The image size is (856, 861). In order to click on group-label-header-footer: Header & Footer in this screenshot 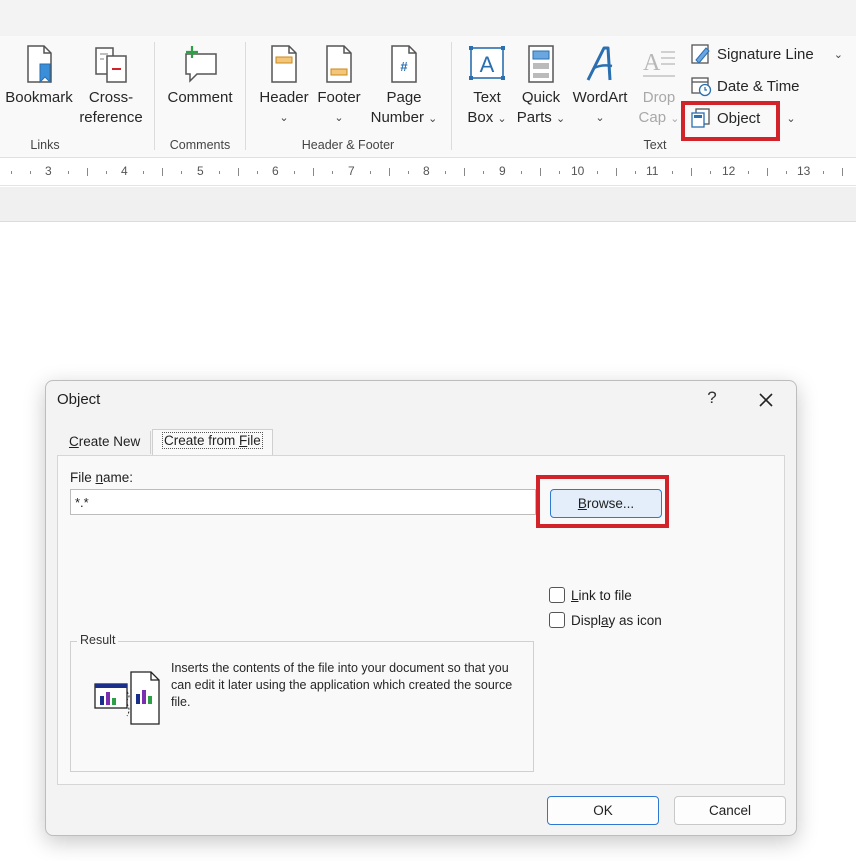, I will do `click(348, 145)`.